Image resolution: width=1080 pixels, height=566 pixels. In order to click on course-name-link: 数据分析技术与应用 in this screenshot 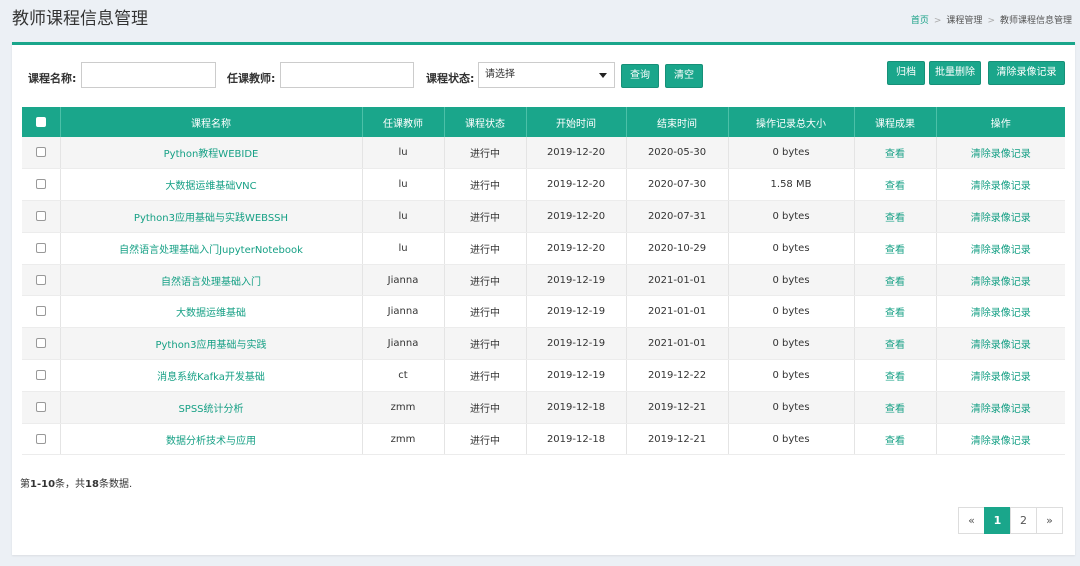, I will do `click(211, 439)`.